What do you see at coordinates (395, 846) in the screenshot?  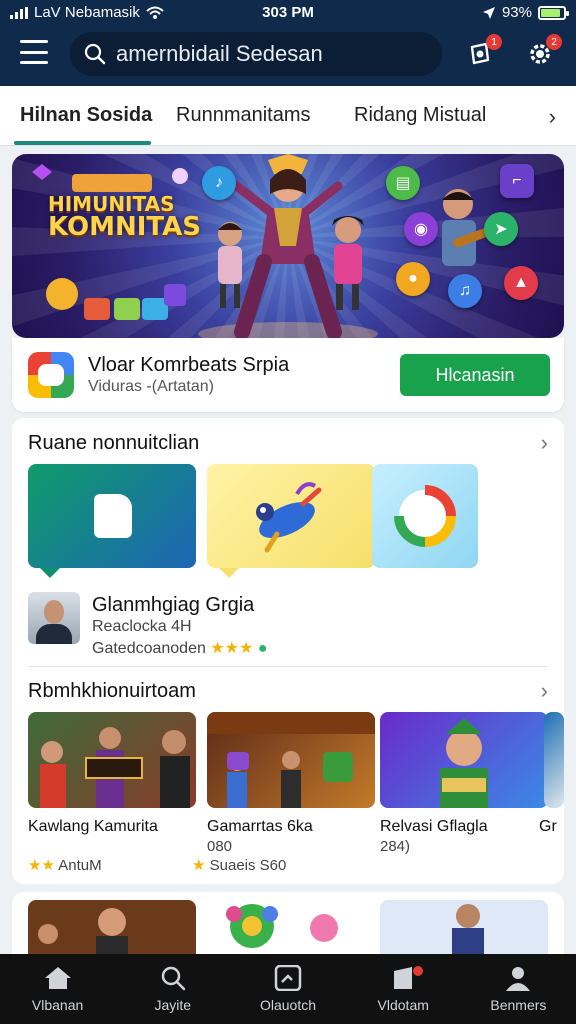 I see `app-sub-3: 284)` at bounding box center [395, 846].